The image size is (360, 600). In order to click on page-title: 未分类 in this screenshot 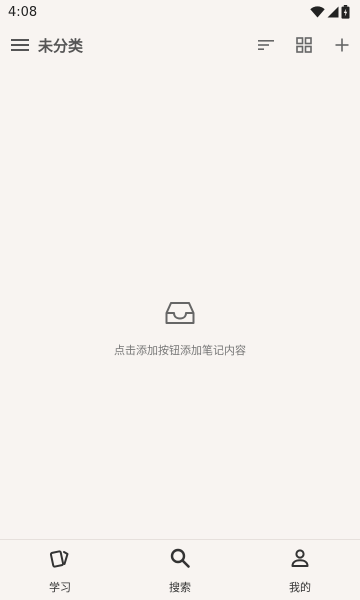, I will do `click(61, 45)`.